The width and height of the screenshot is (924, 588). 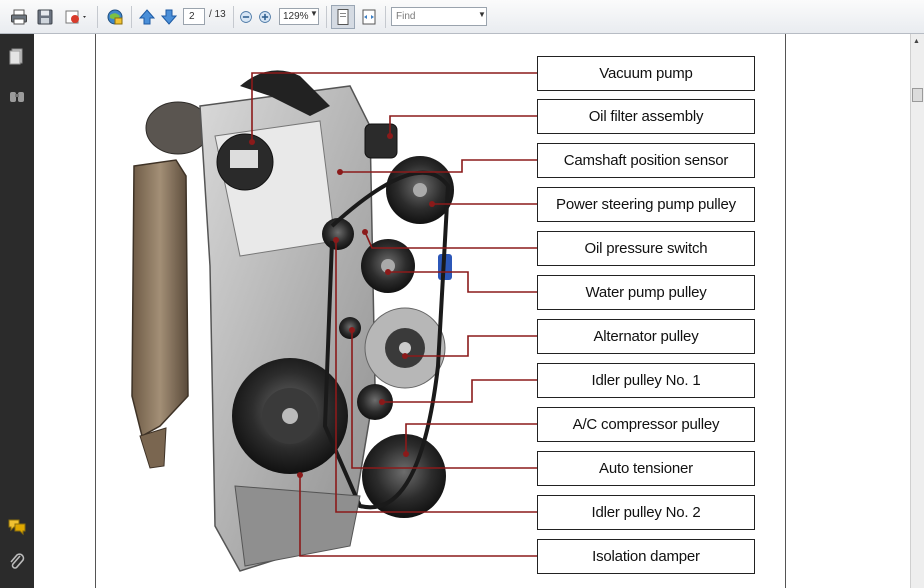 What do you see at coordinates (646, 380) in the screenshot?
I see `label-idler-pulley-1: Idler pulley No. 1` at bounding box center [646, 380].